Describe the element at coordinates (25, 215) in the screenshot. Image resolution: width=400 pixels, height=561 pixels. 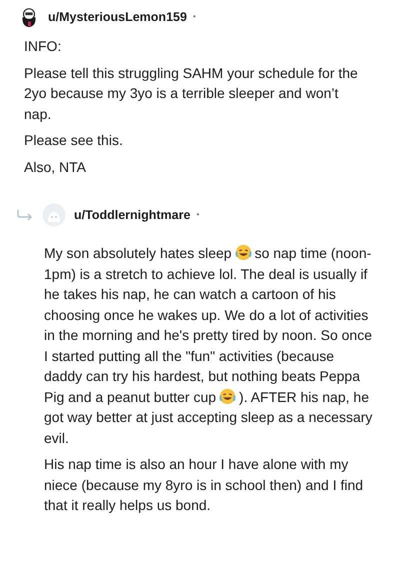
I see `reply-arrow-icon` at that location.